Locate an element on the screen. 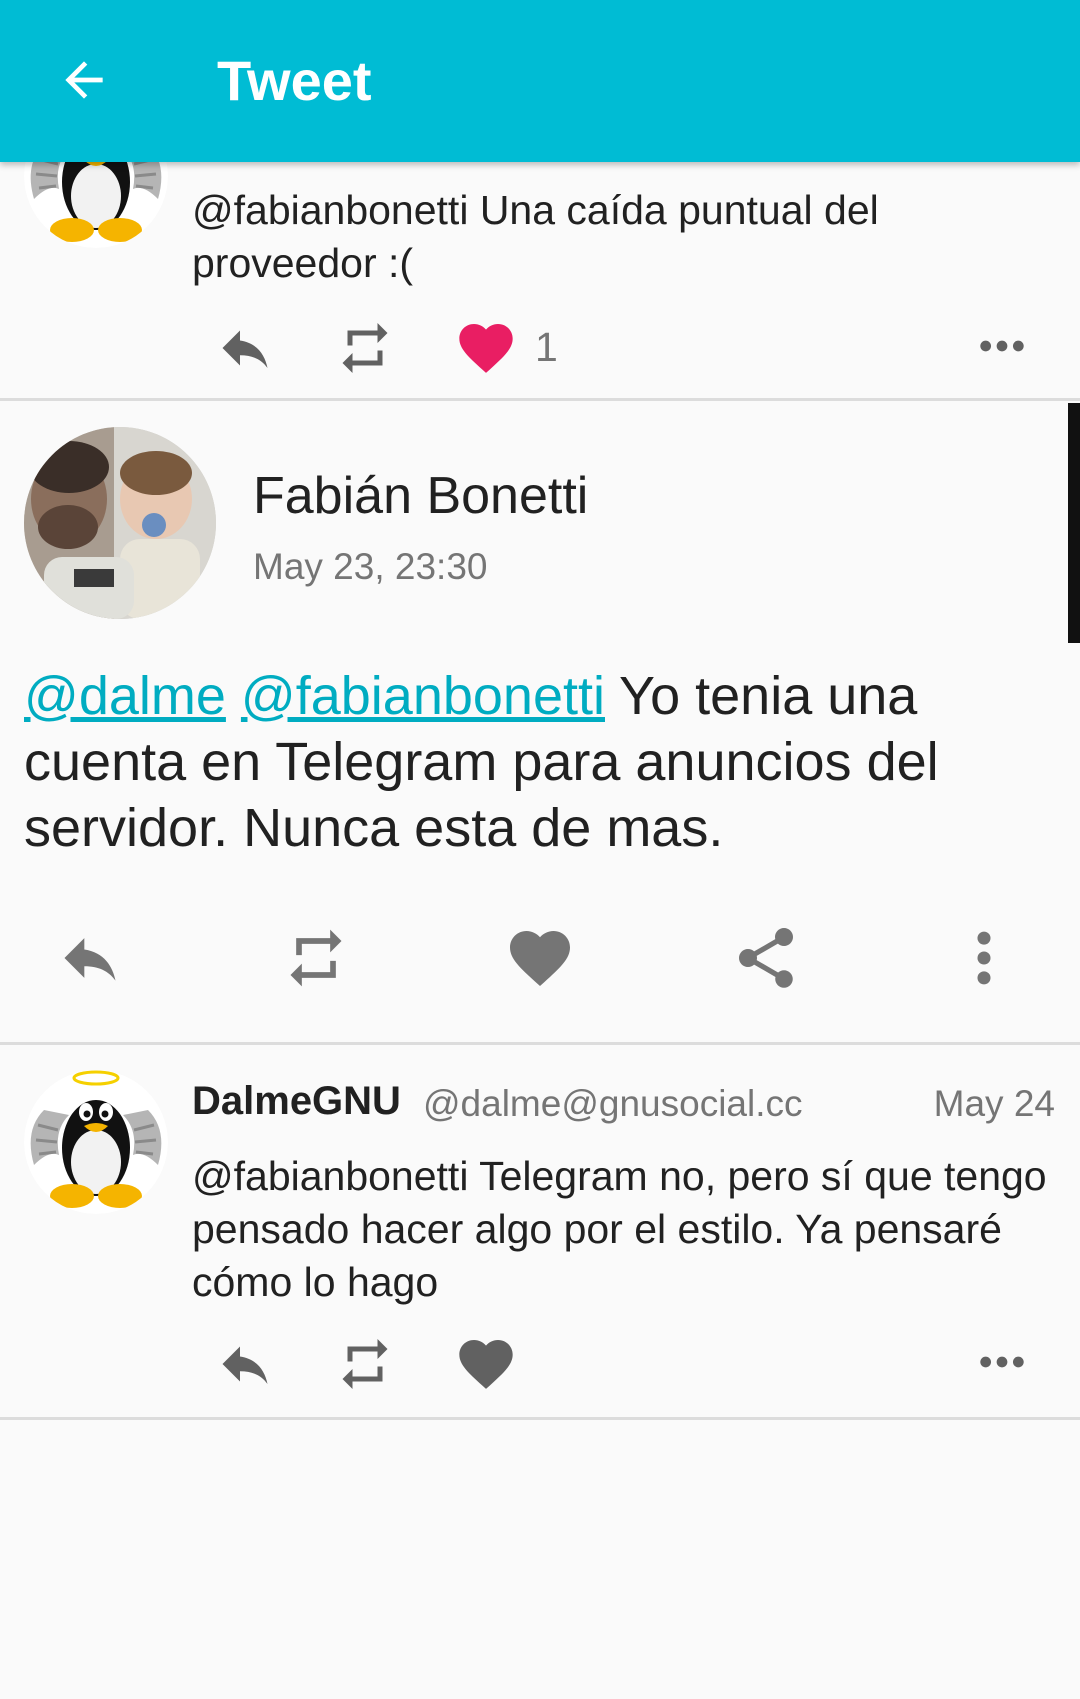  tweet-date: May 23, 23:30 is located at coordinates (370, 566).